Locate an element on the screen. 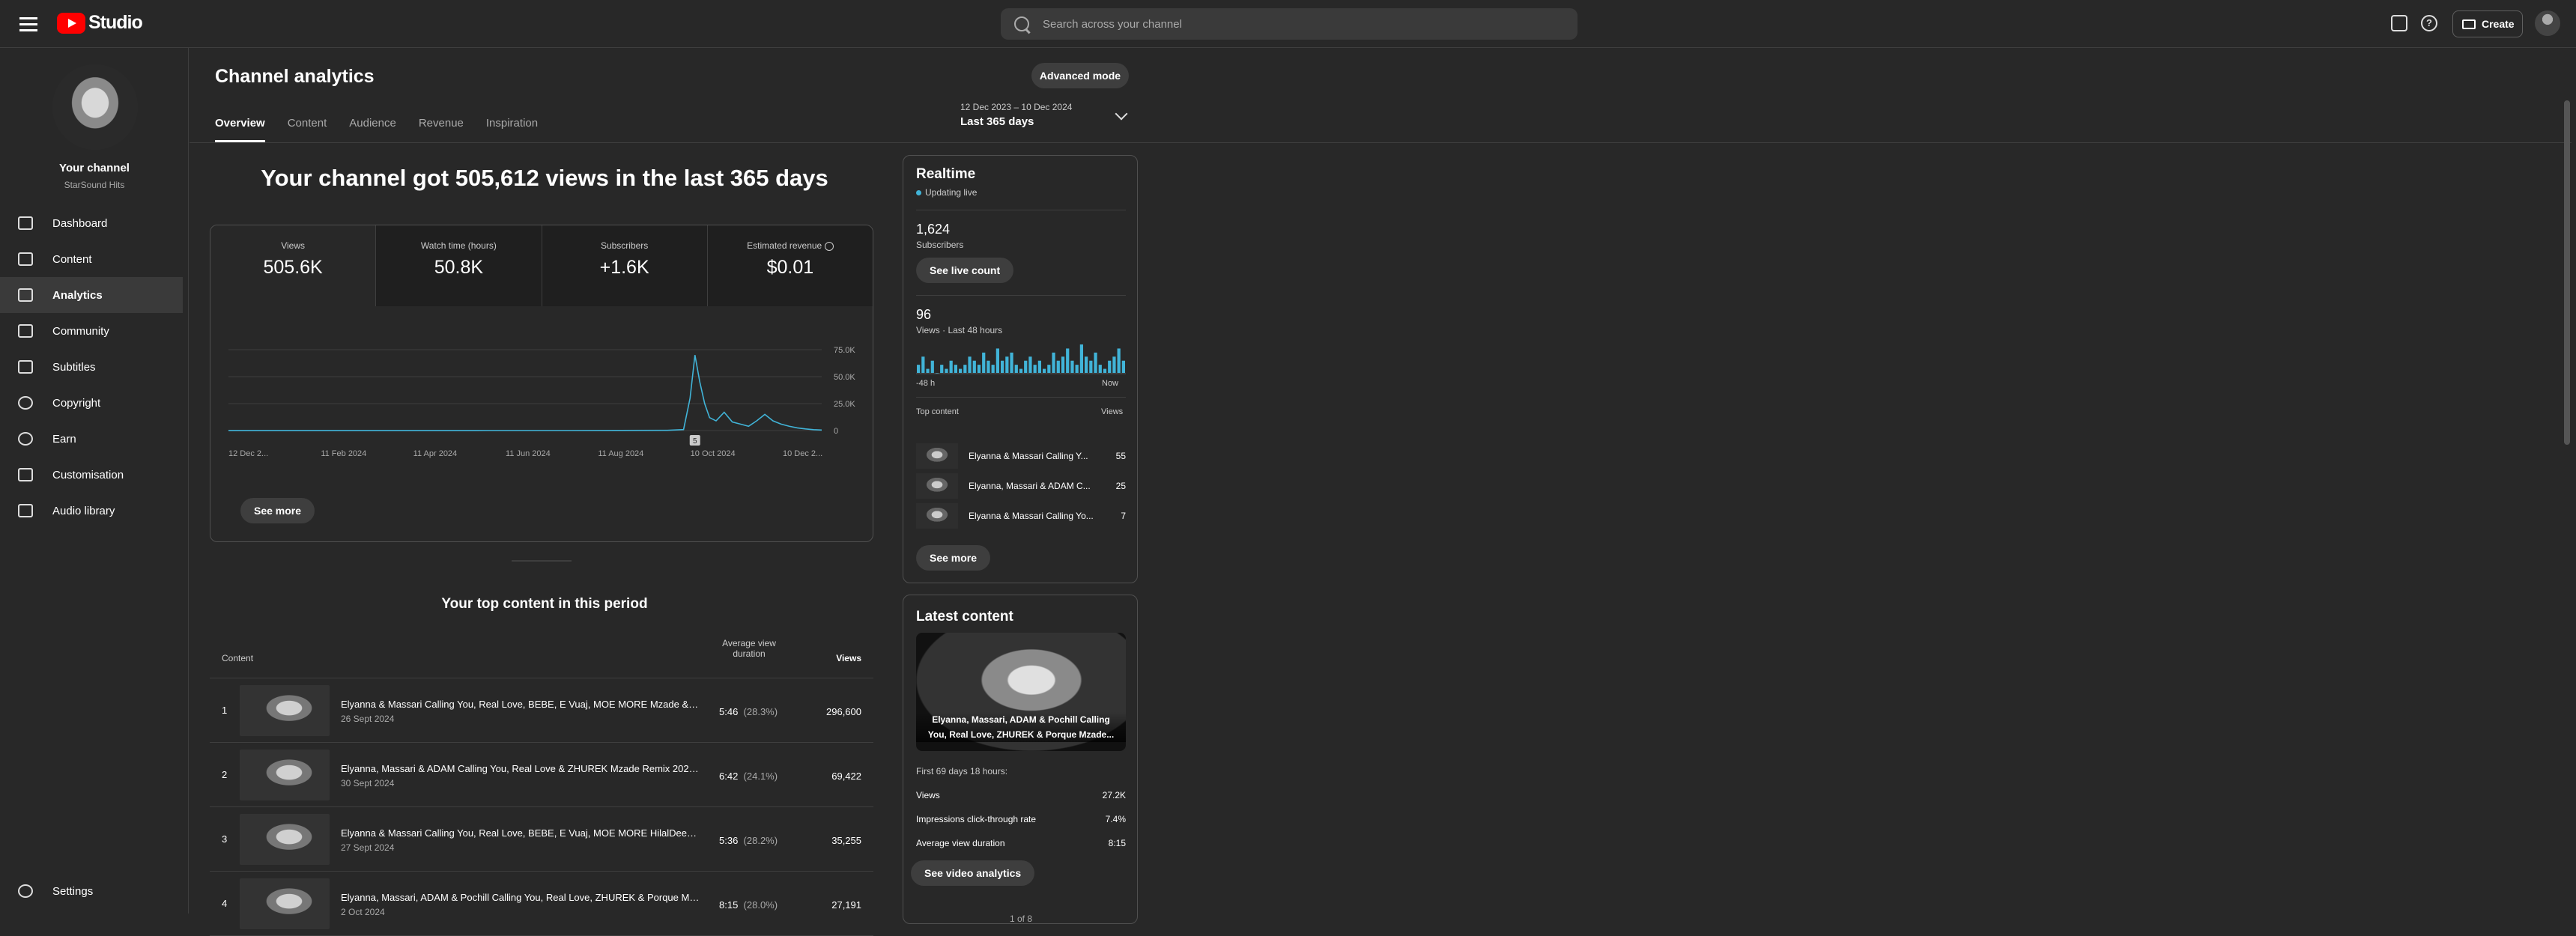 The image size is (2576, 936). top-content-title: Your top content in this period is located at coordinates (544, 604).